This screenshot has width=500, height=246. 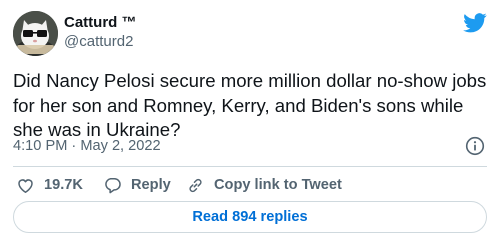 I want to click on twitter-bird-icon, so click(x=475, y=23).